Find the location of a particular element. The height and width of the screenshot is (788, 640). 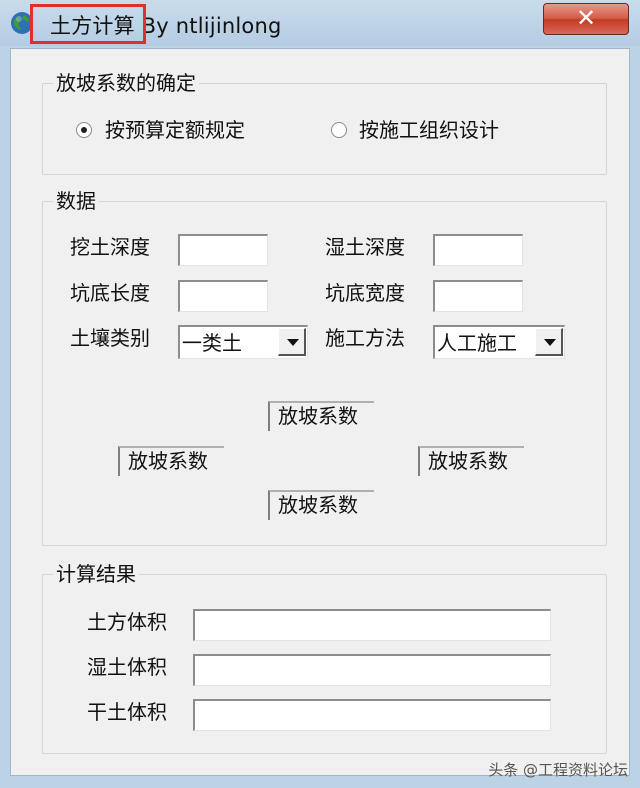

dry-volume-field is located at coordinates (372, 715).